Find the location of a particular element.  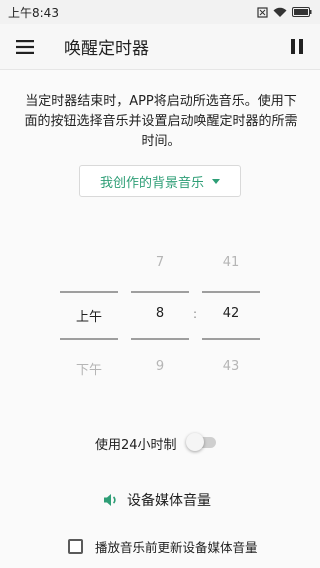

hour-selected: 8 is located at coordinates (160, 313).